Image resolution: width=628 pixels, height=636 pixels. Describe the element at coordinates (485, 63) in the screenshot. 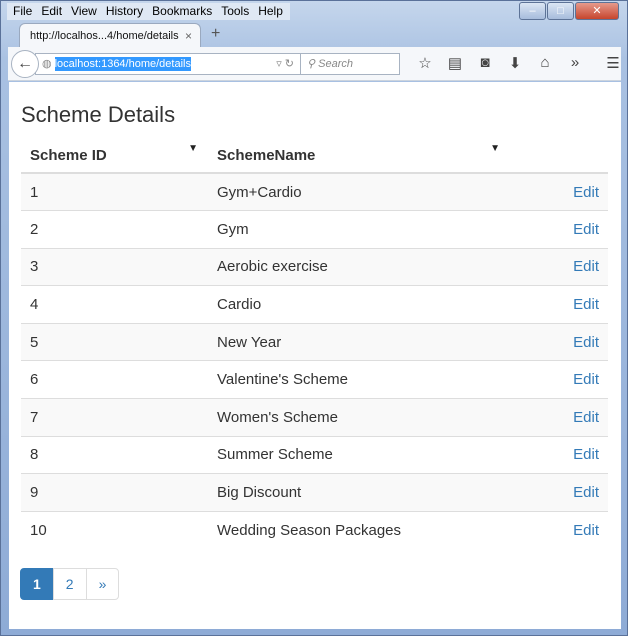

I see `pocket-icon: ◙` at that location.